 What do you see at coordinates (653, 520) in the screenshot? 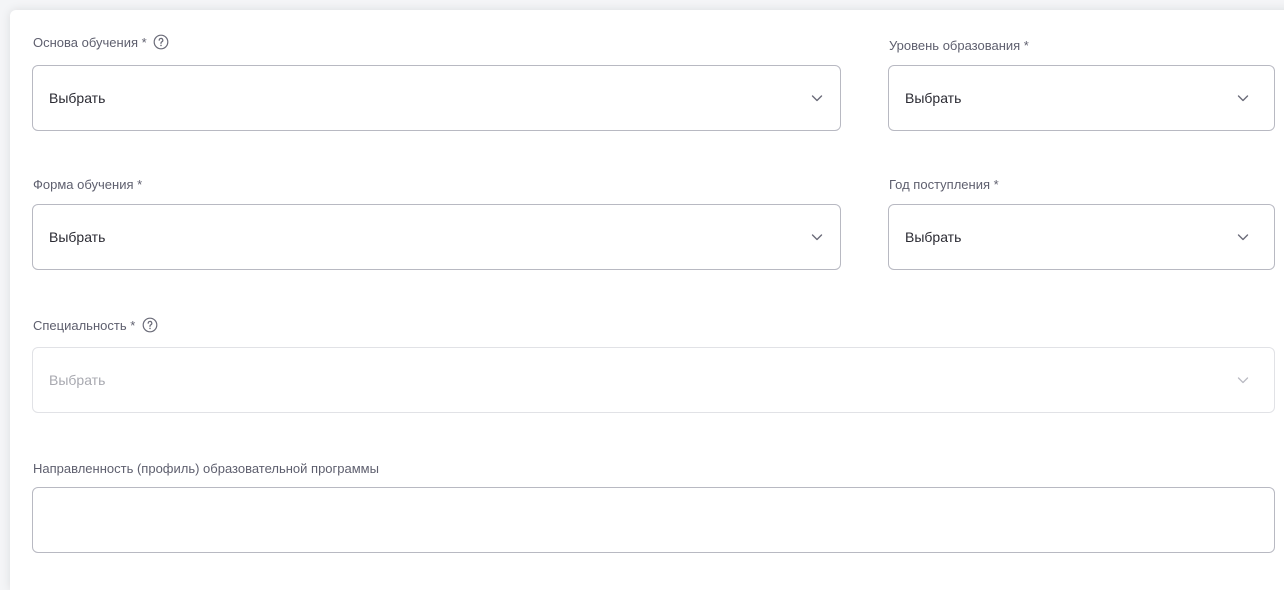
I see `profile-input` at bounding box center [653, 520].